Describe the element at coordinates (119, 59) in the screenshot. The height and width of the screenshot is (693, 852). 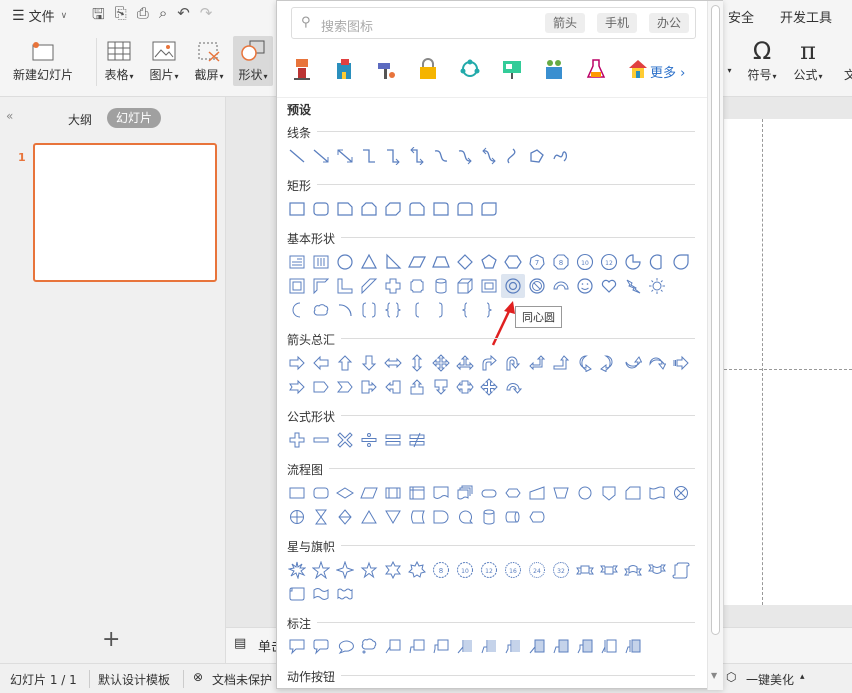
I see `table-button: 表格▾` at that location.